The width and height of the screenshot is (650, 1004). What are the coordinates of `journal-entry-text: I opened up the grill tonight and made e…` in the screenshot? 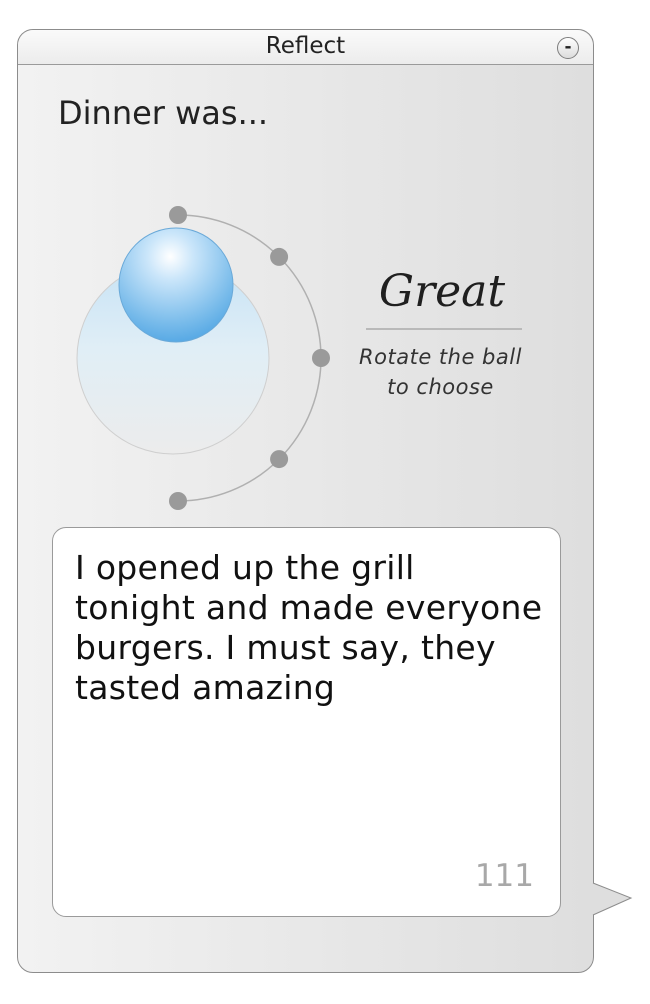 It's located at (310, 628).